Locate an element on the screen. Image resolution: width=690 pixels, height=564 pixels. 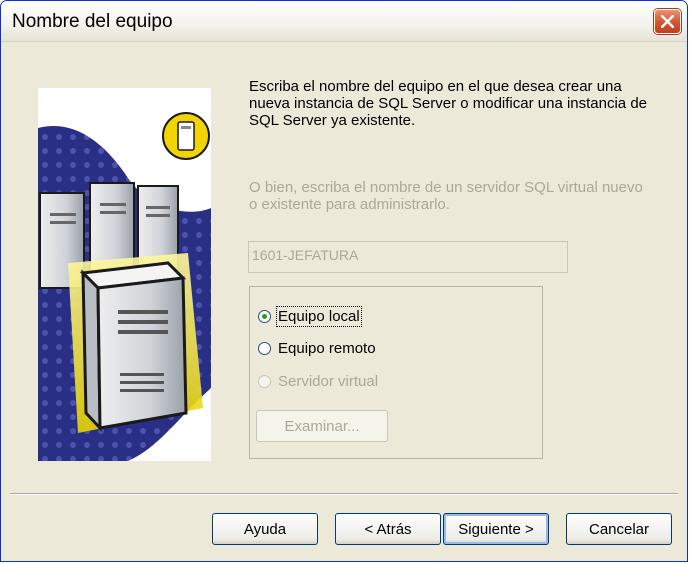
cancel-button: Cancelar is located at coordinates (619, 529).